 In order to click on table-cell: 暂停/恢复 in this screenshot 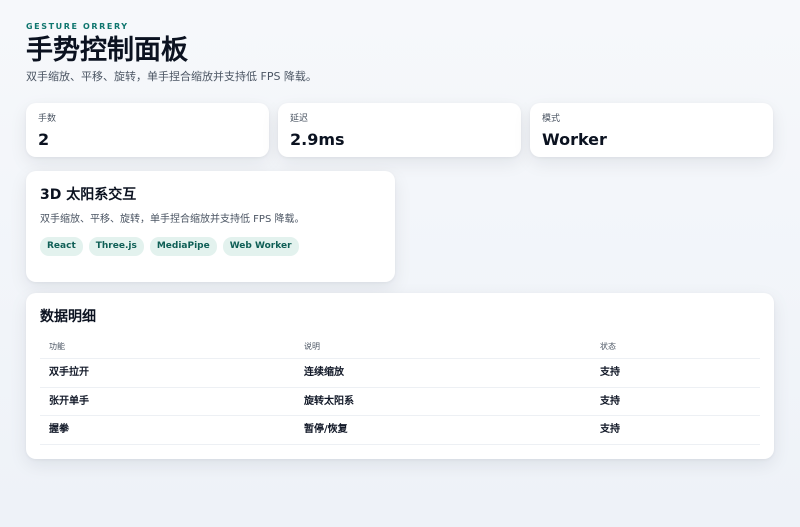, I will do `click(326, 429)`.